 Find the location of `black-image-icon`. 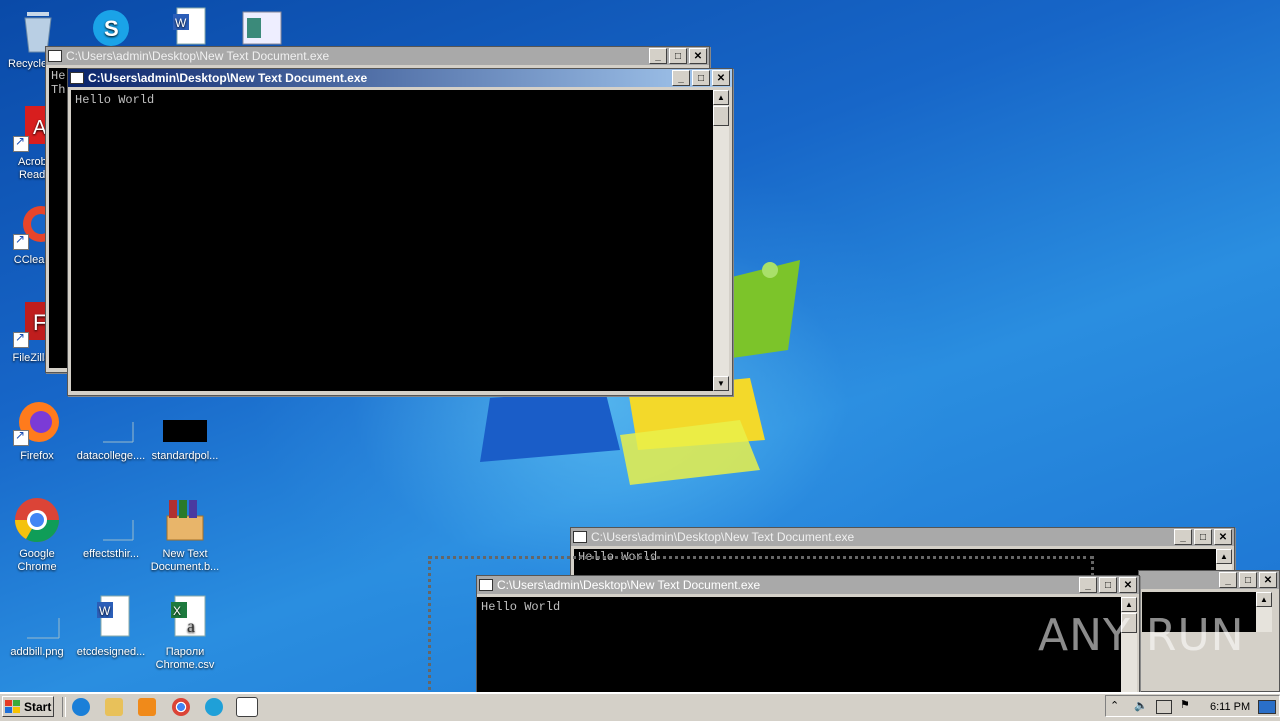

black-image-icon is located at coordinates (185, 431).